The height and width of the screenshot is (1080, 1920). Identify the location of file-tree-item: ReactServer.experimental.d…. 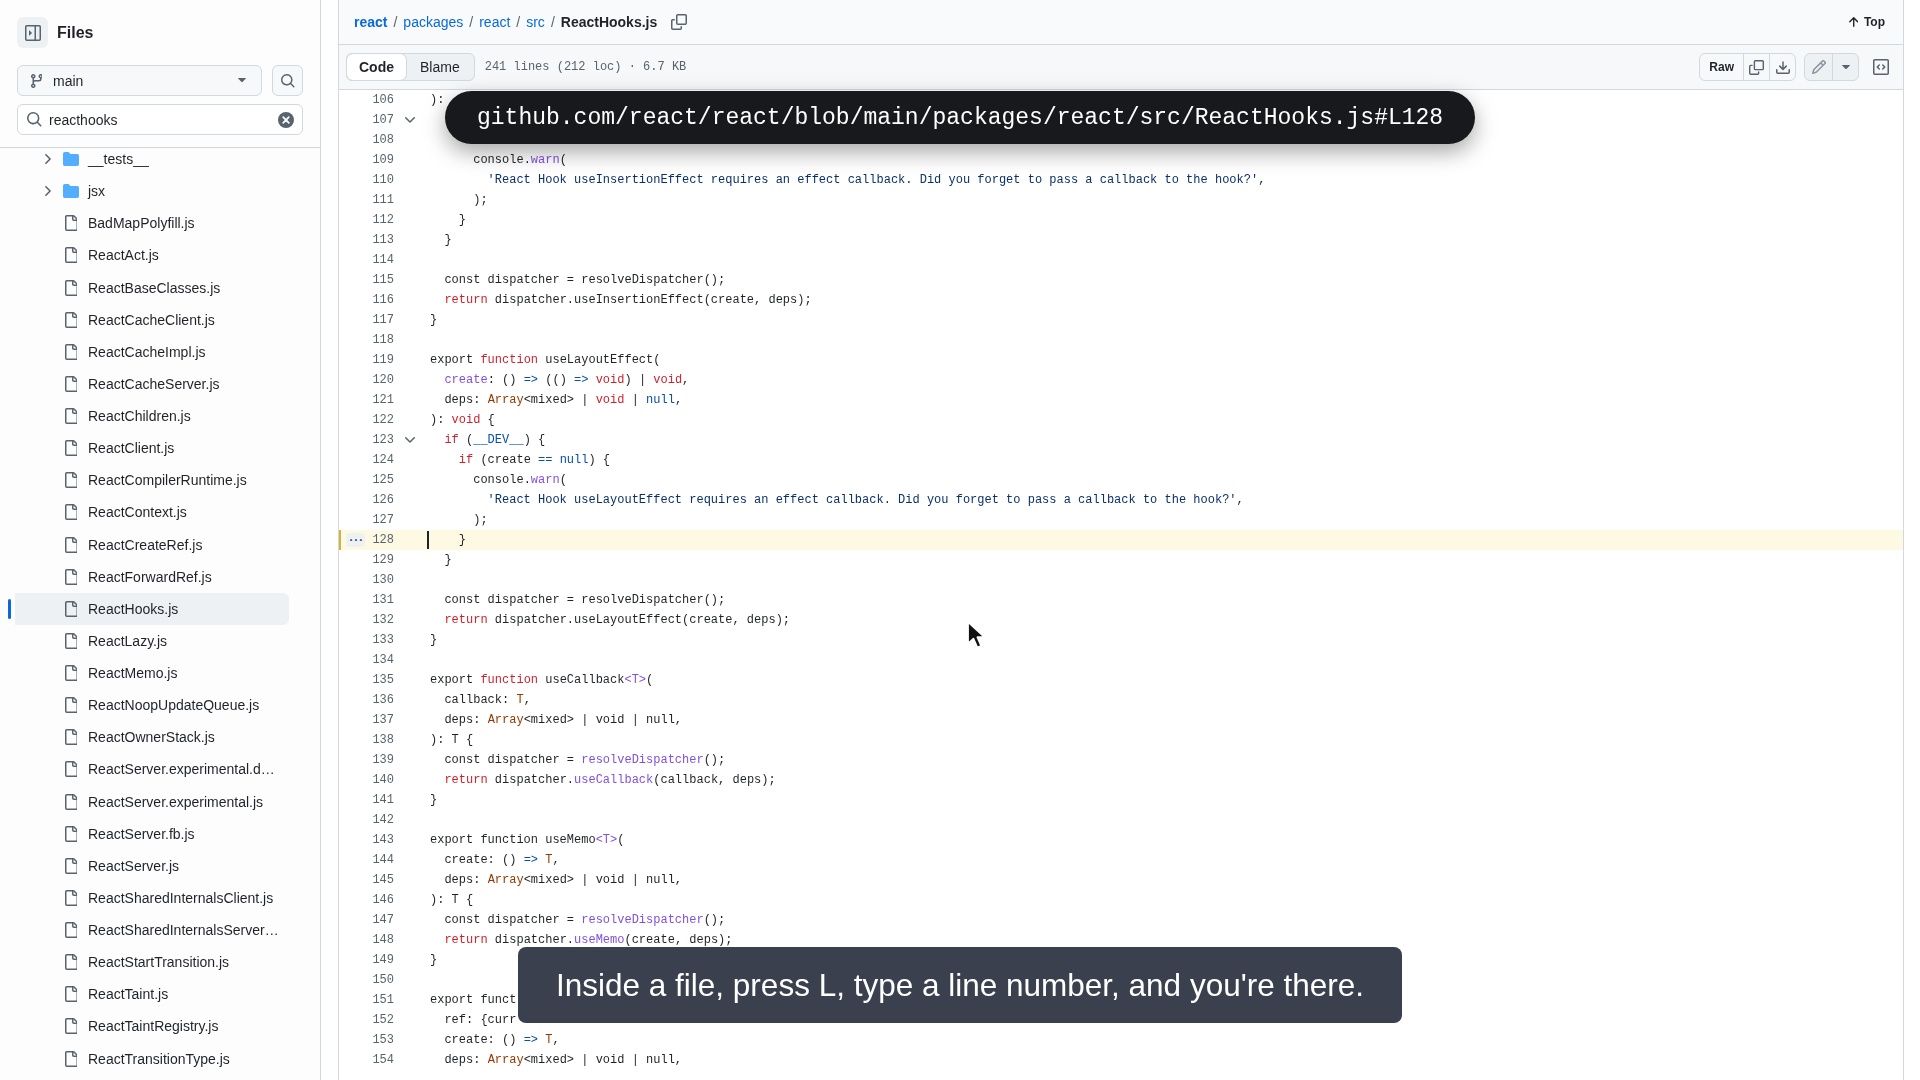
(148, 769).